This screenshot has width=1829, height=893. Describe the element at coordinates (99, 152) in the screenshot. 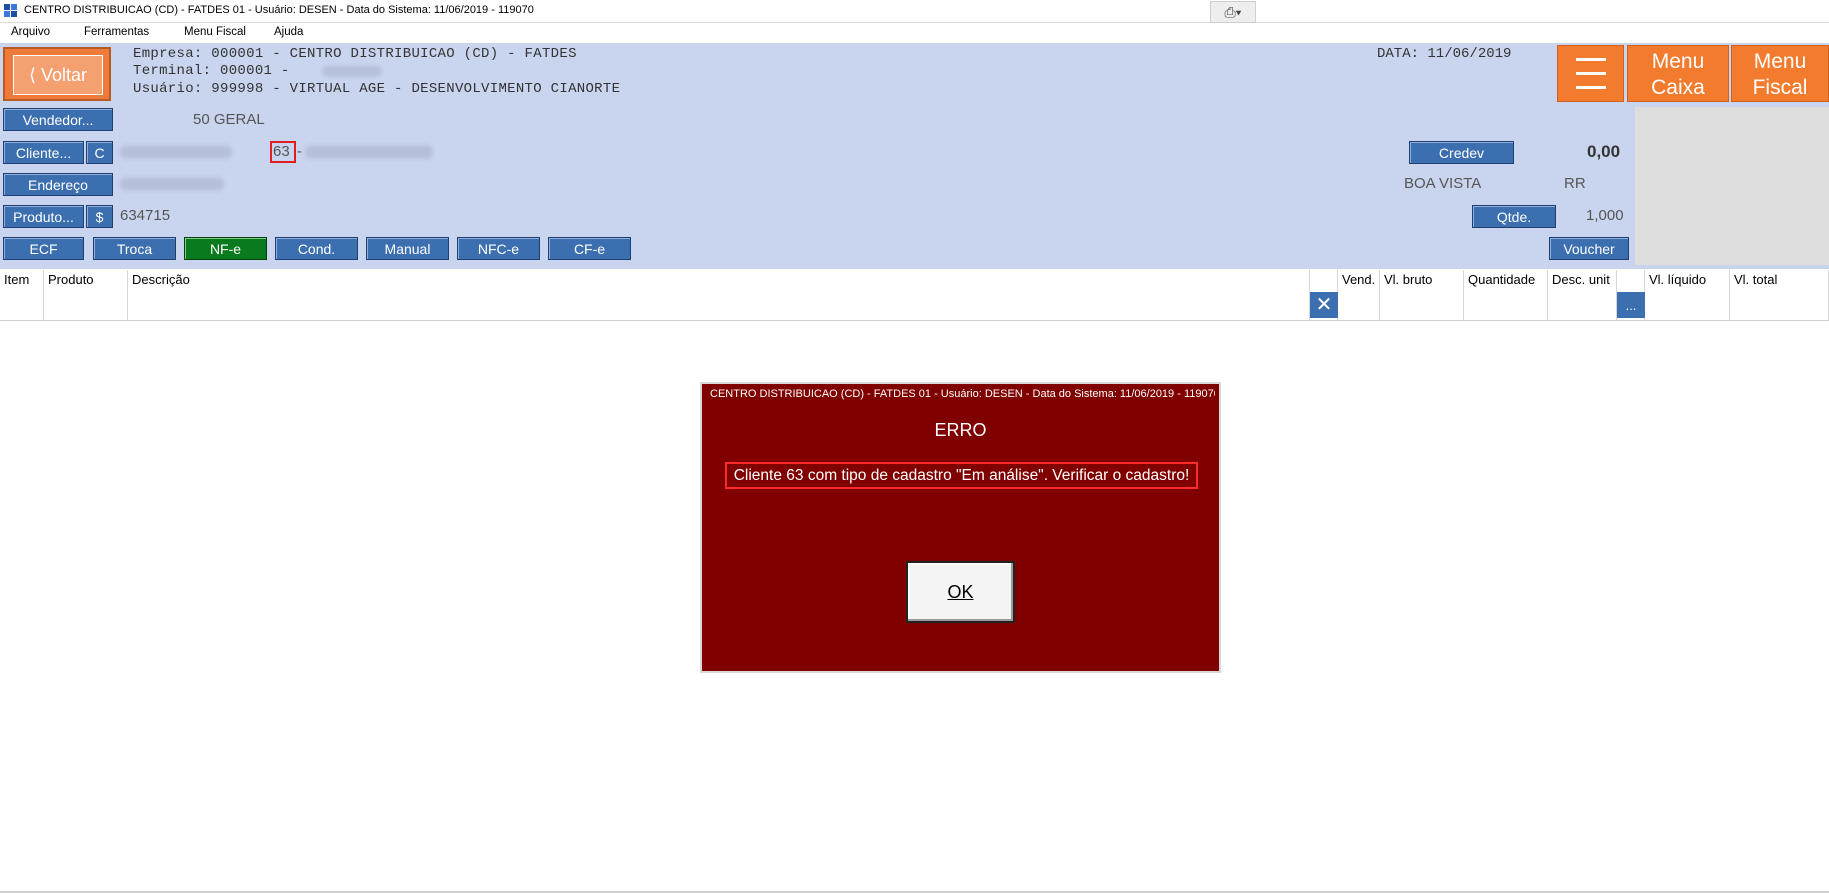

I see `cliente-c-button: C` at that location.